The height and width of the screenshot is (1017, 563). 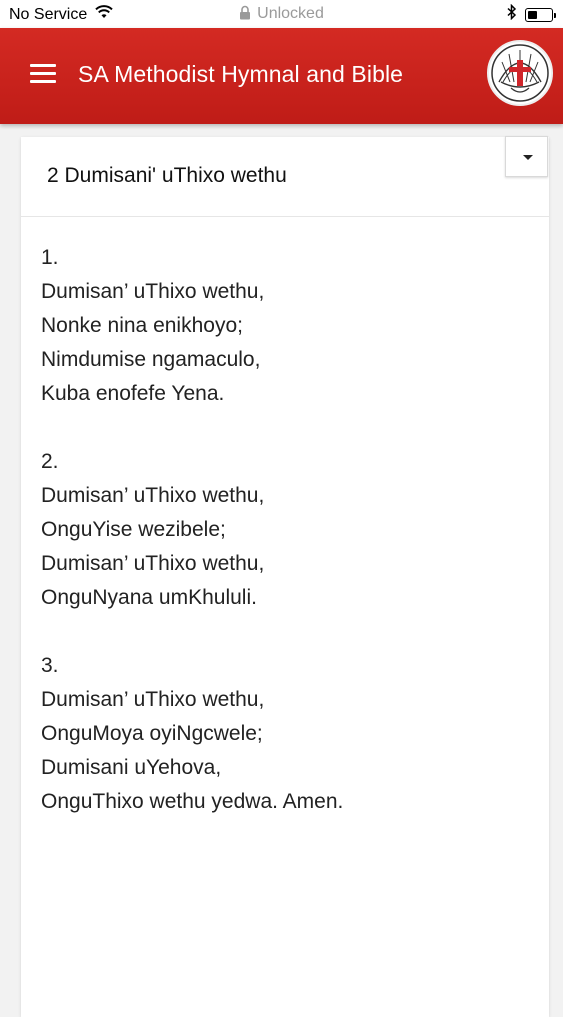 I want to click on lyric-line: OnguYise wezibele;, so click(x=133, y=529).